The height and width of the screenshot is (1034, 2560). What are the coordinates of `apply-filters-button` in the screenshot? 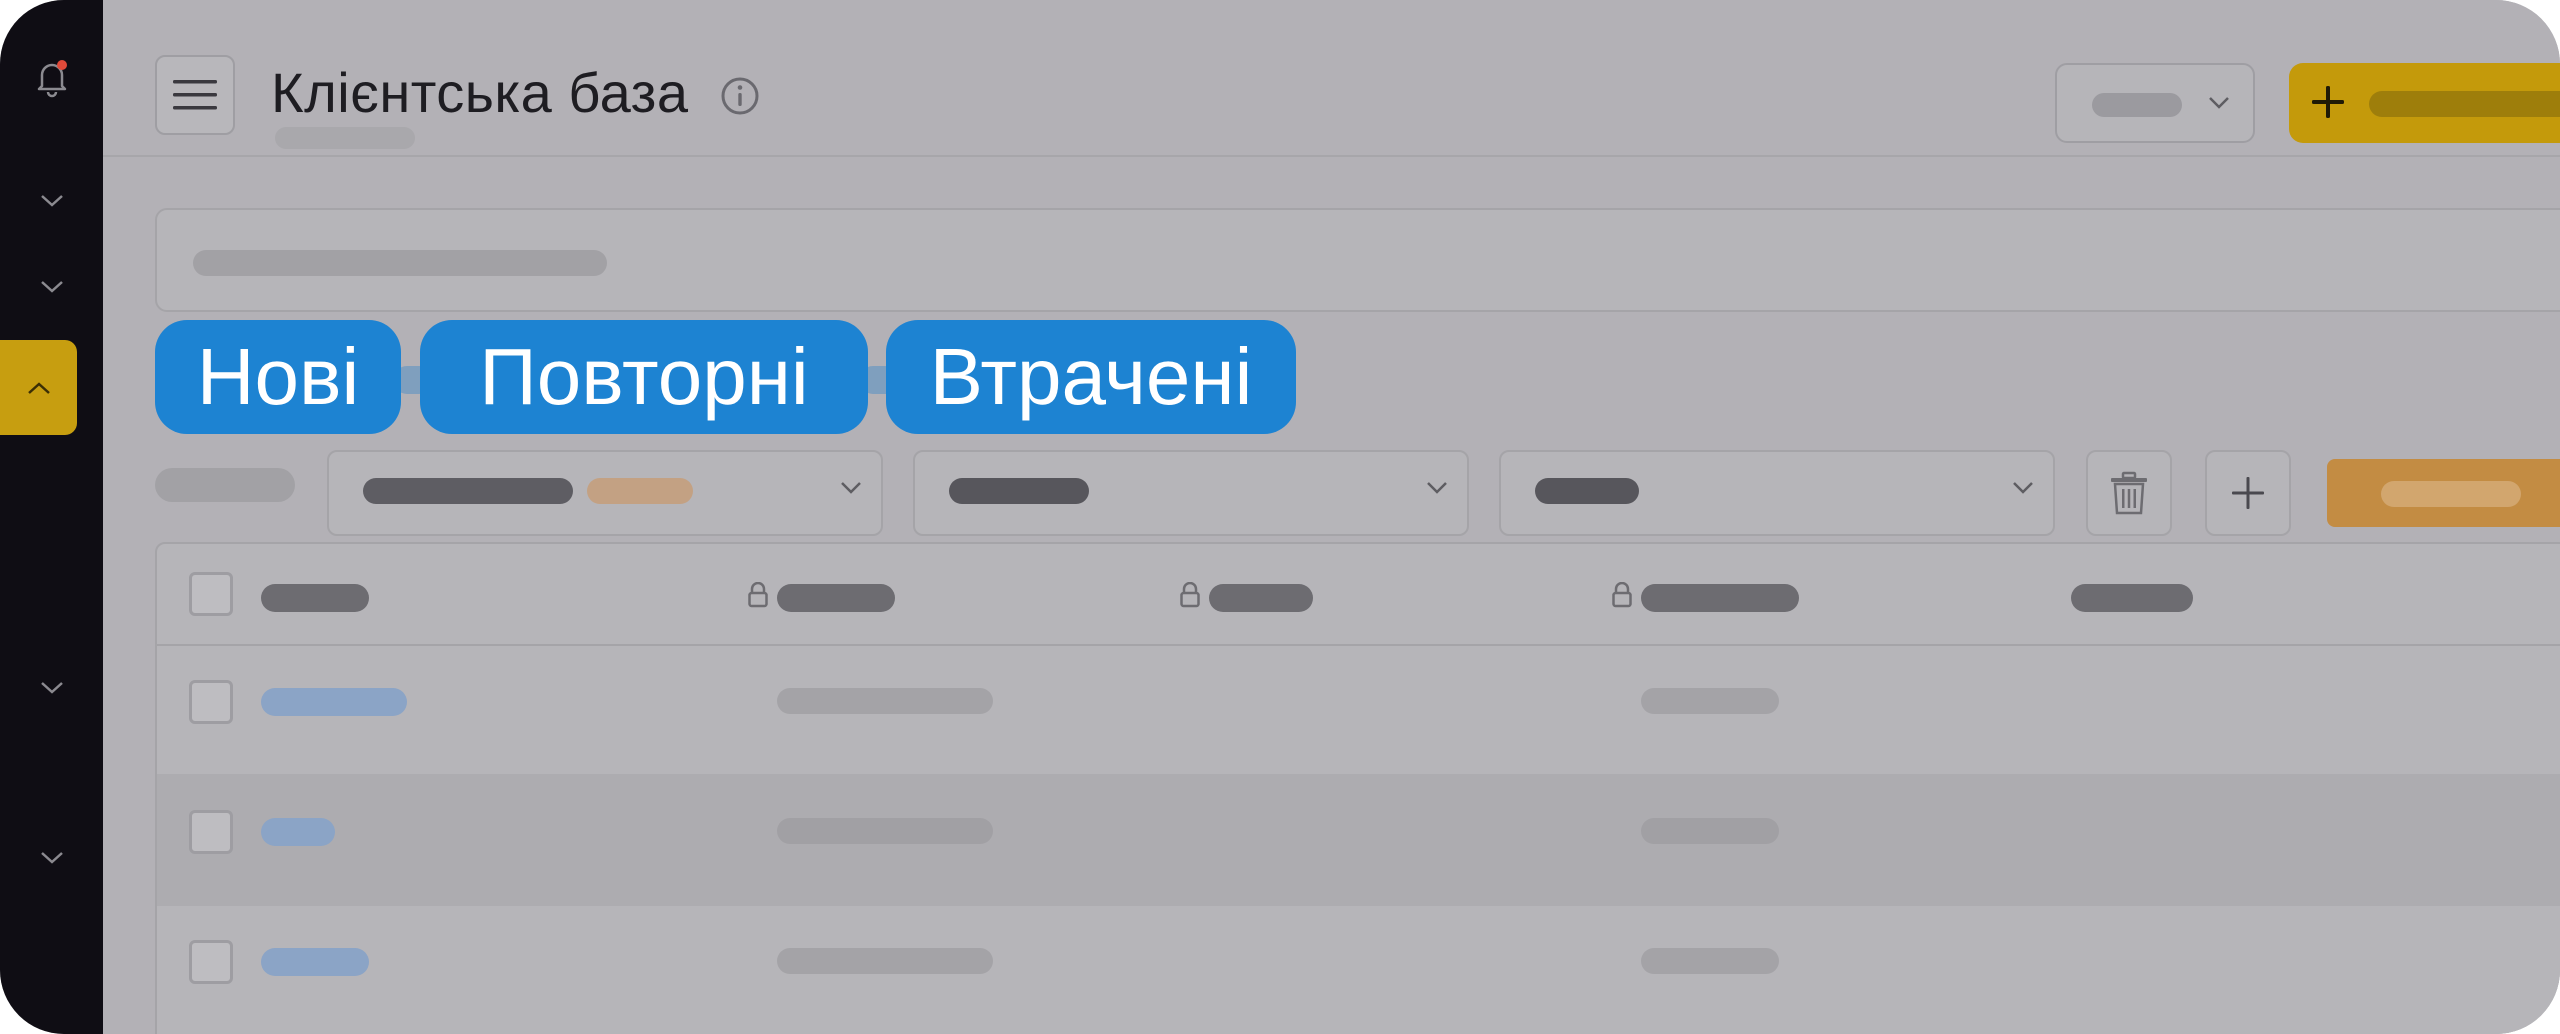 It's located at (2443, 493).